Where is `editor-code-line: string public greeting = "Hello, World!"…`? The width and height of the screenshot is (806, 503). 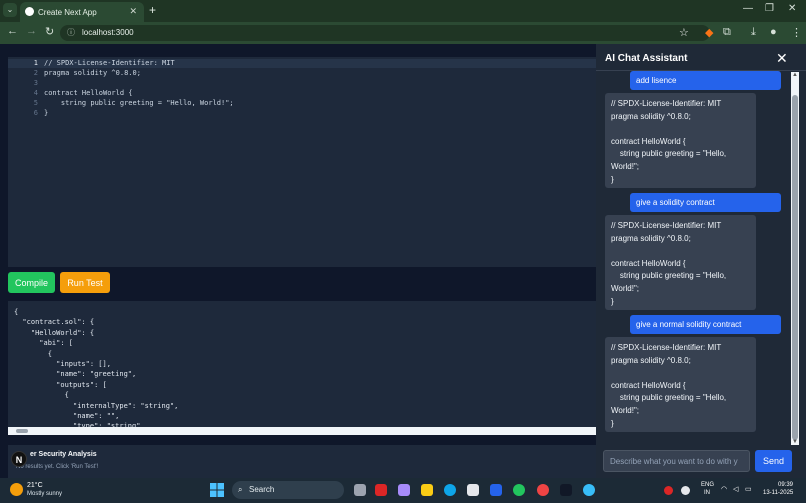 editor-code-line: string public greeting = "Hello, World!"… is located at coordinates (139, 103).